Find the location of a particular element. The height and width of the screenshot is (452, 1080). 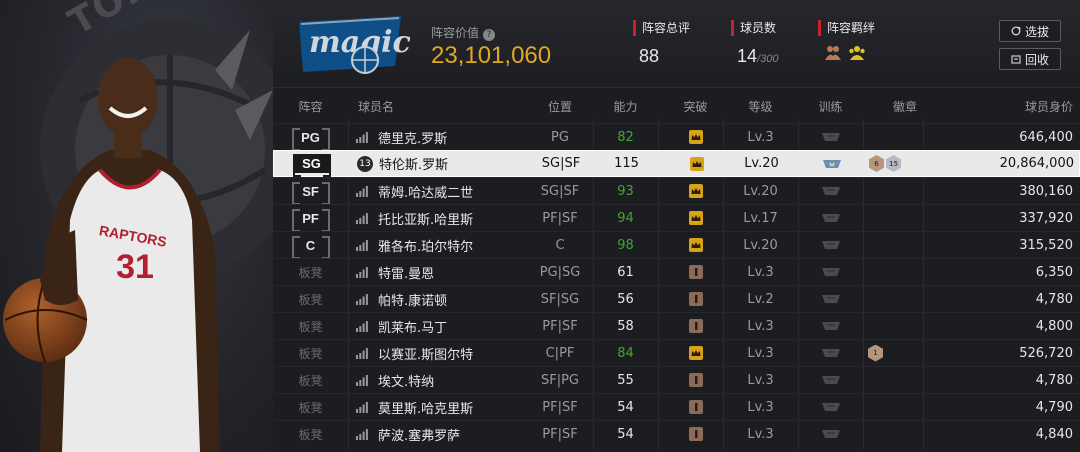

team-rating-block: 阵容总评 88 is located at coordinates (678, 43).